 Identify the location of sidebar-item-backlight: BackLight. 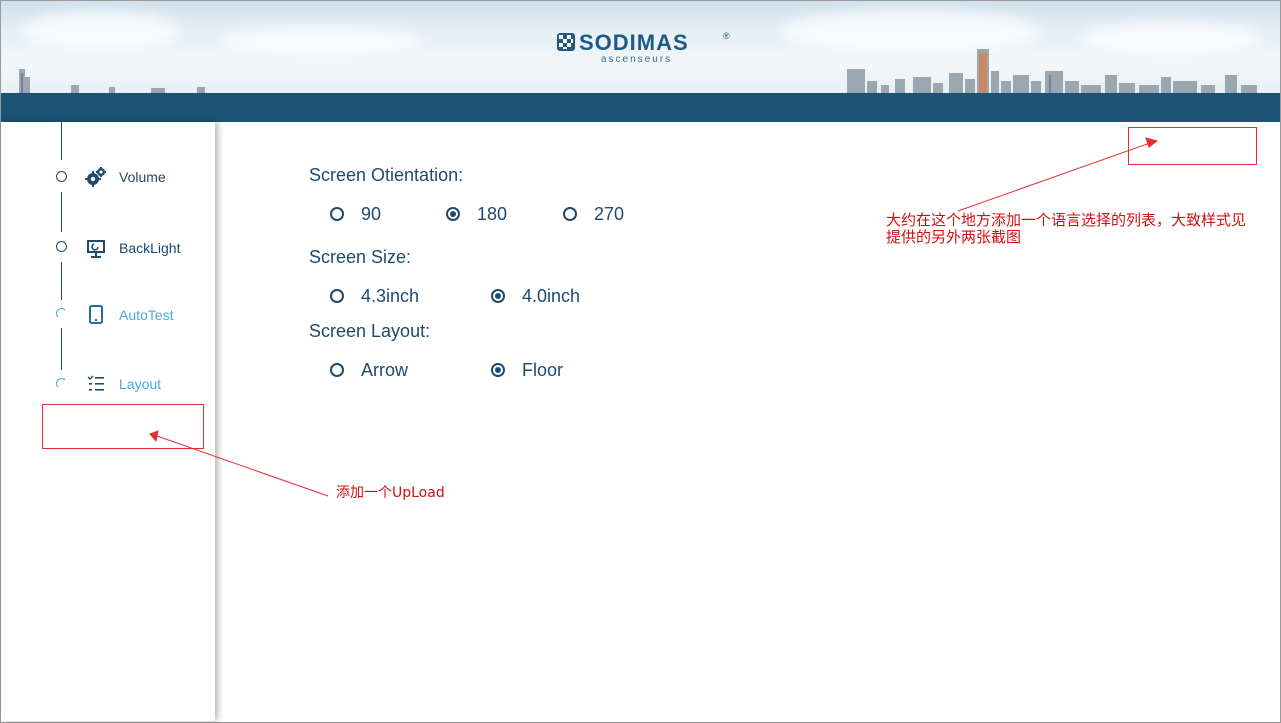
(132, 248).